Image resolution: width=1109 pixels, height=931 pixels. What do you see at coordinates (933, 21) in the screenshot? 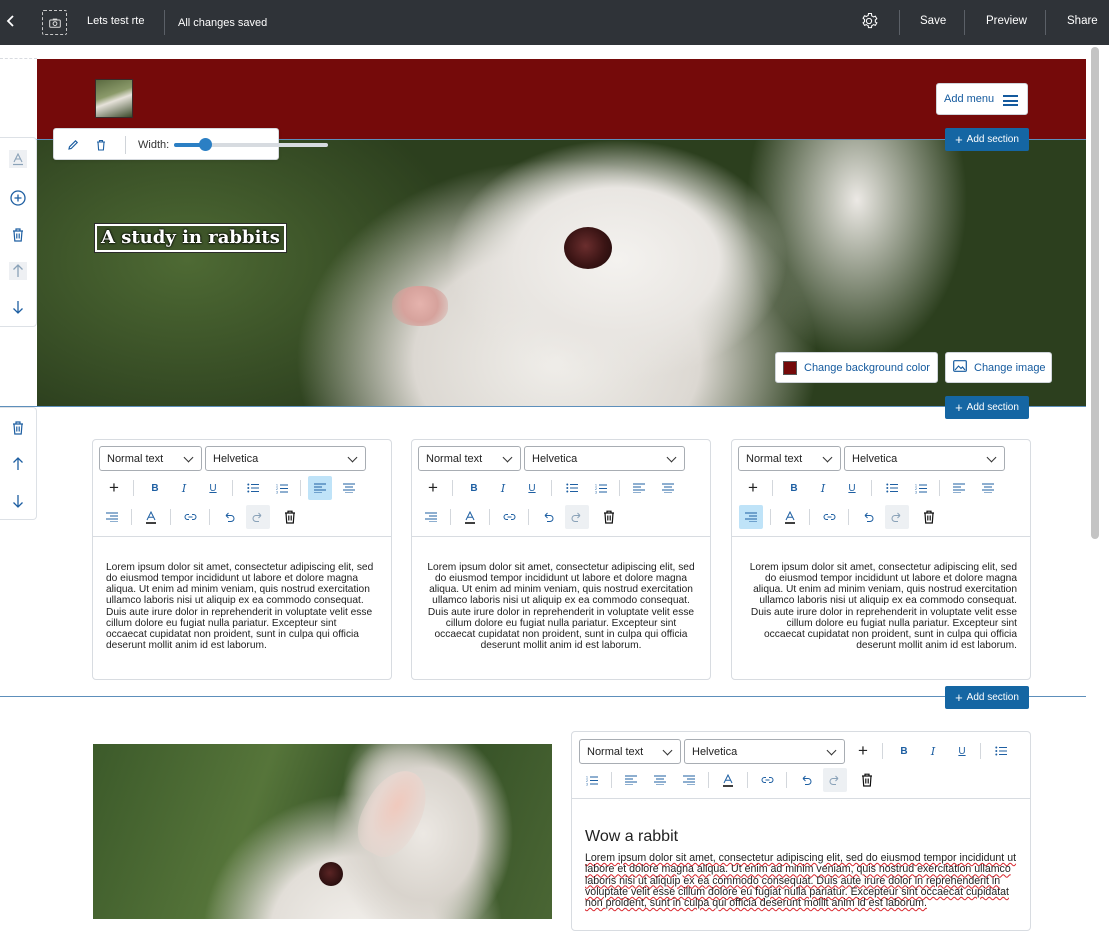
I see `save-button: Save` at bounding box center [933, 21].